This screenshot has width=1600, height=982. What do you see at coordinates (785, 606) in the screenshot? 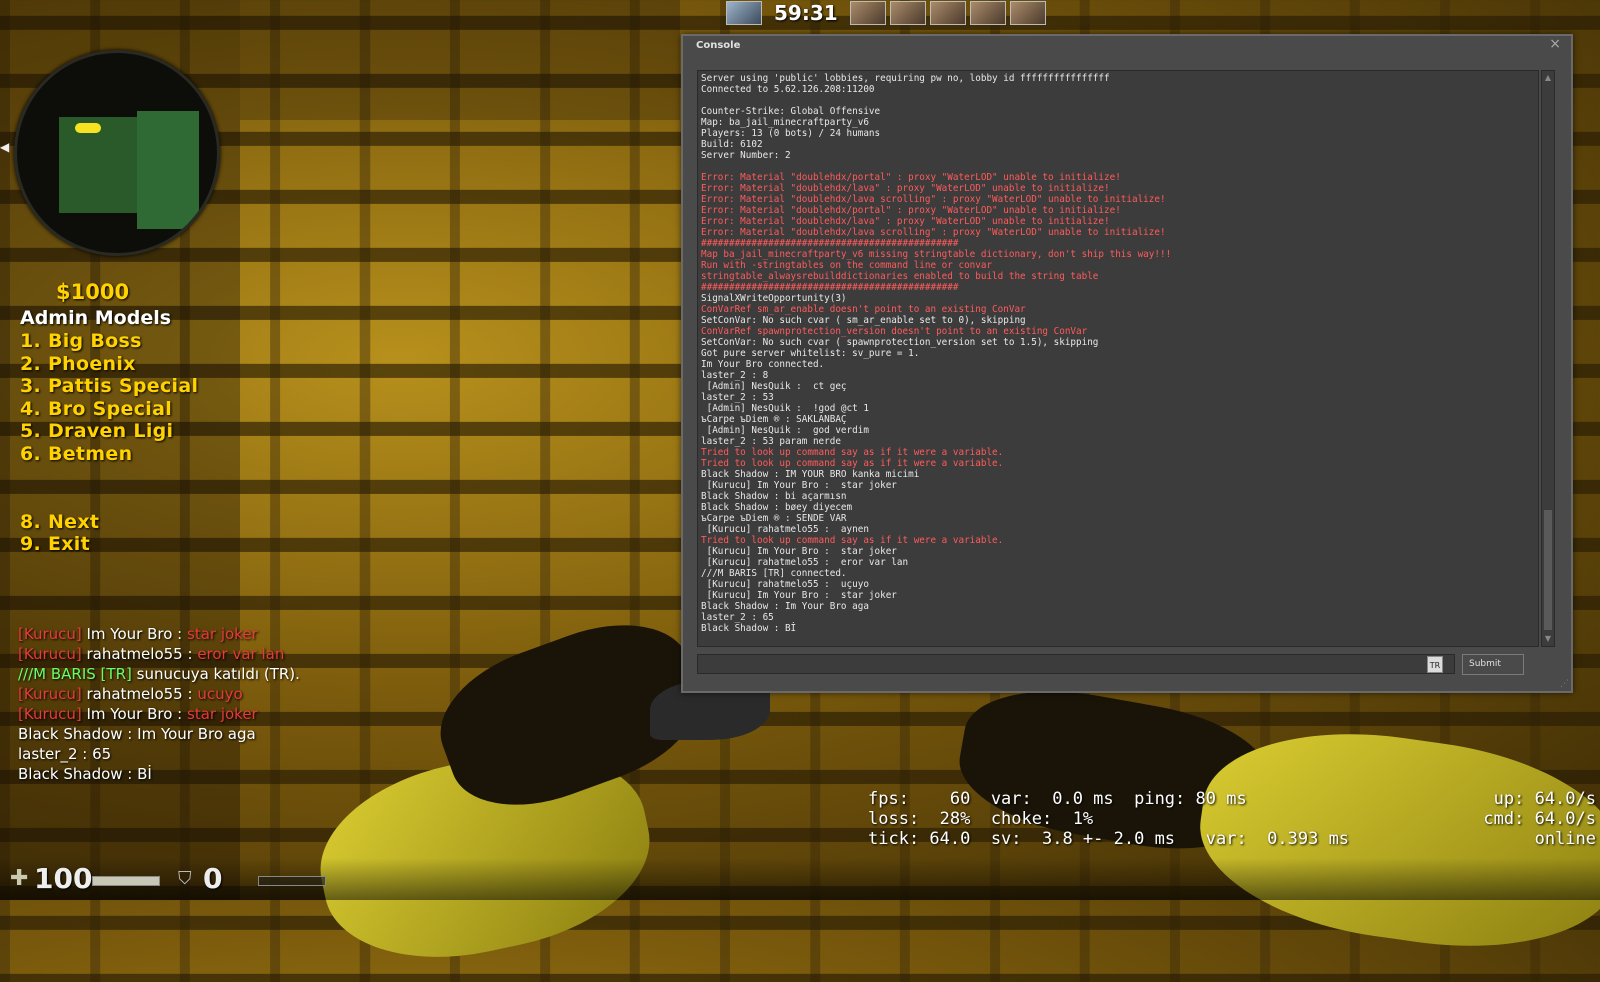
I see `console-line: Black Shadow : Im Your Bro aga` at bounding box center [785, 606].